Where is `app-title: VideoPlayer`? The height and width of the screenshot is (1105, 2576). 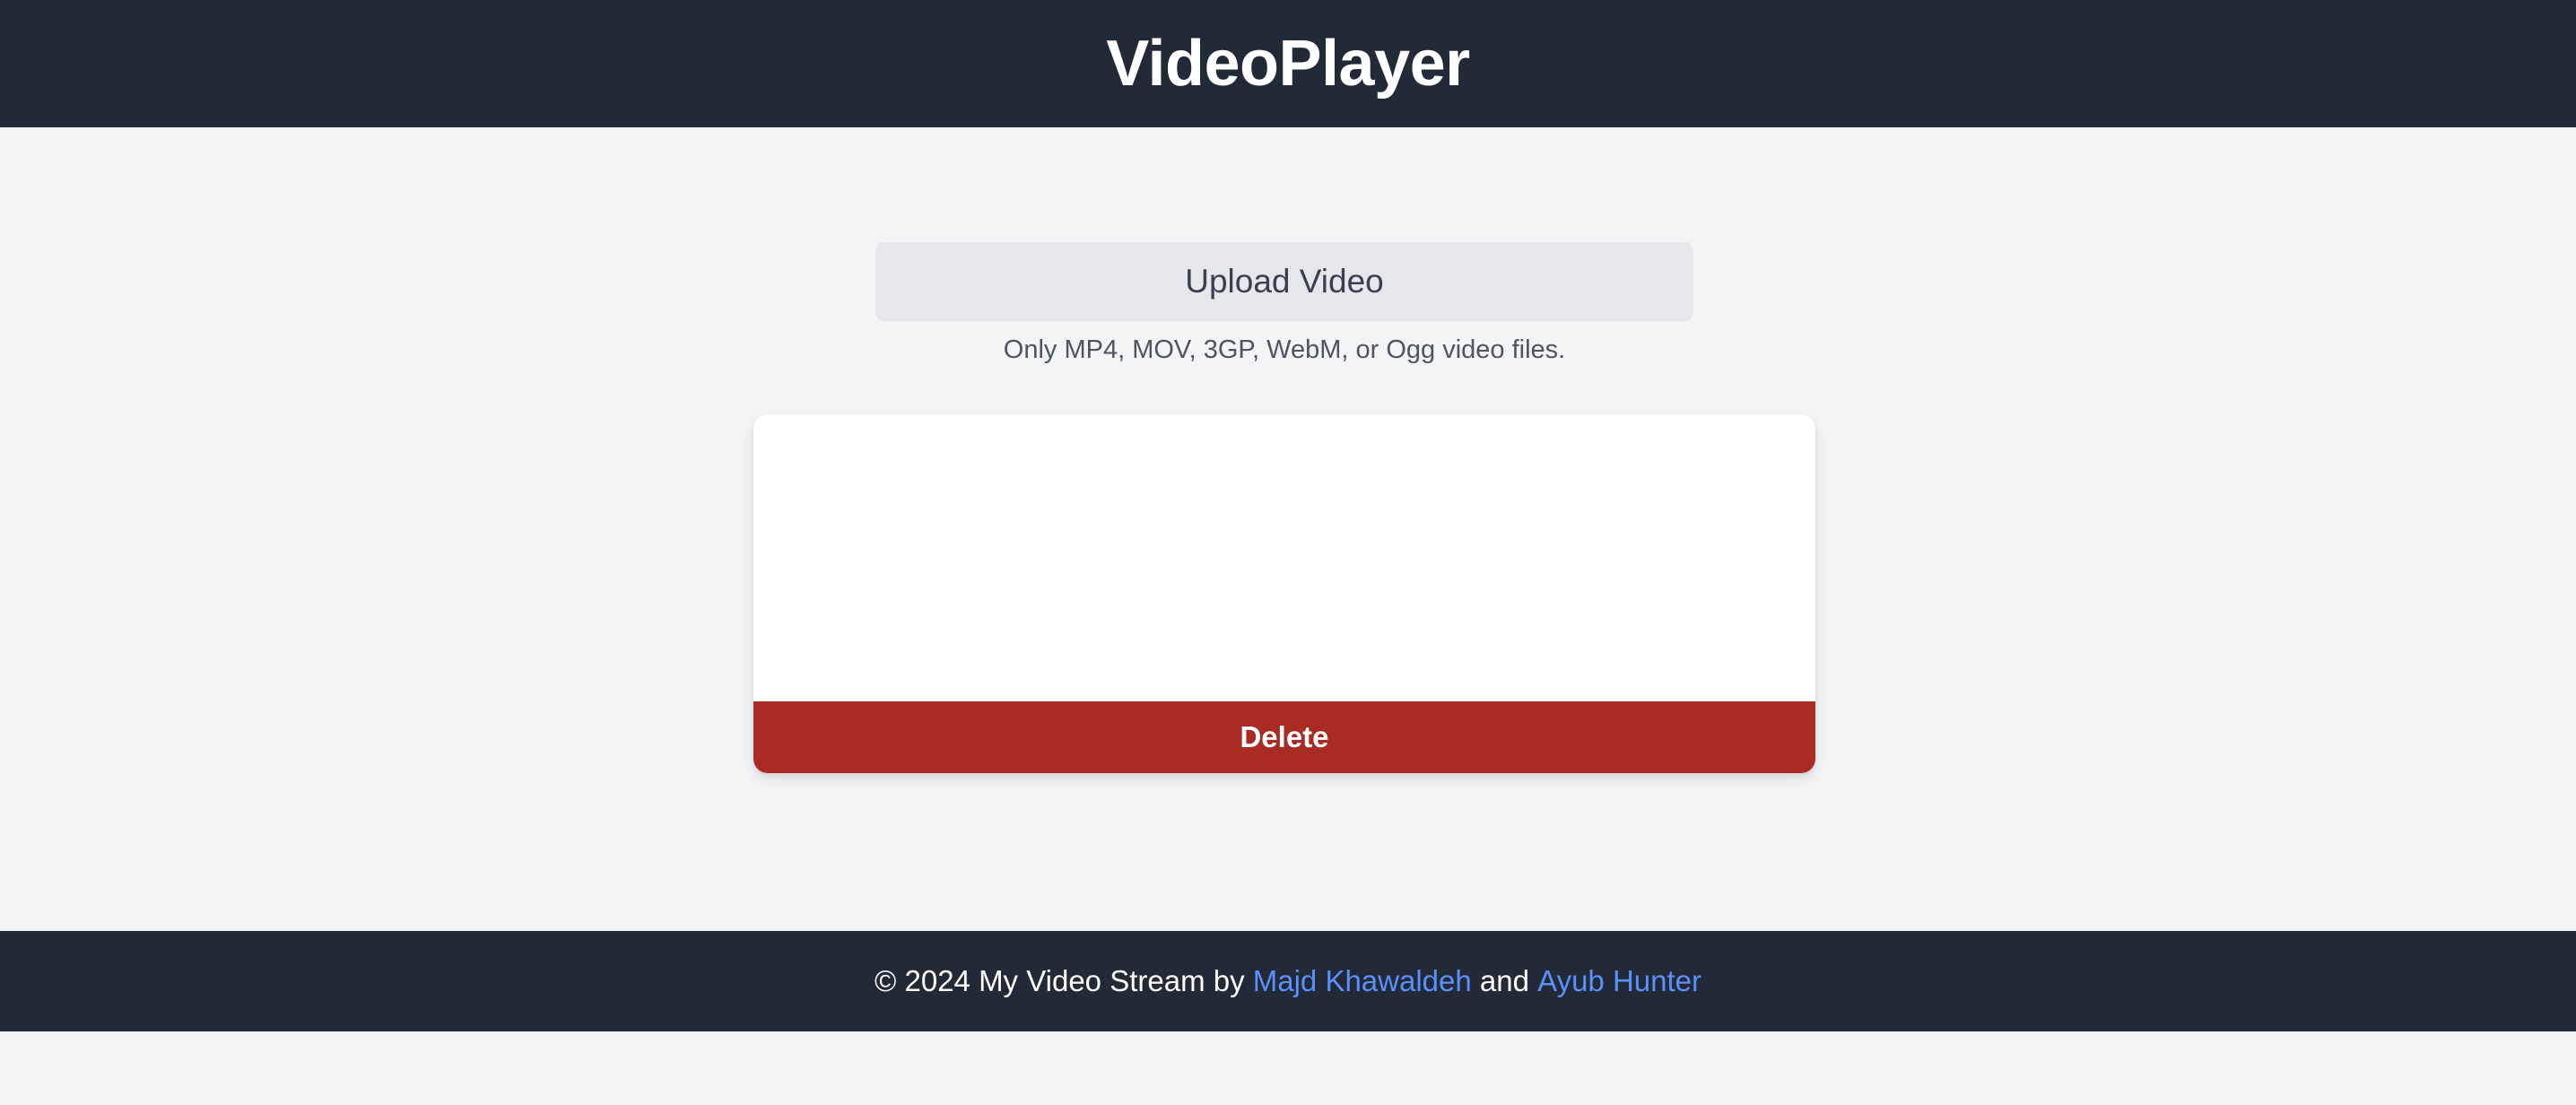 app-title: VideoPlayer is located at coordinates (1288, 64).